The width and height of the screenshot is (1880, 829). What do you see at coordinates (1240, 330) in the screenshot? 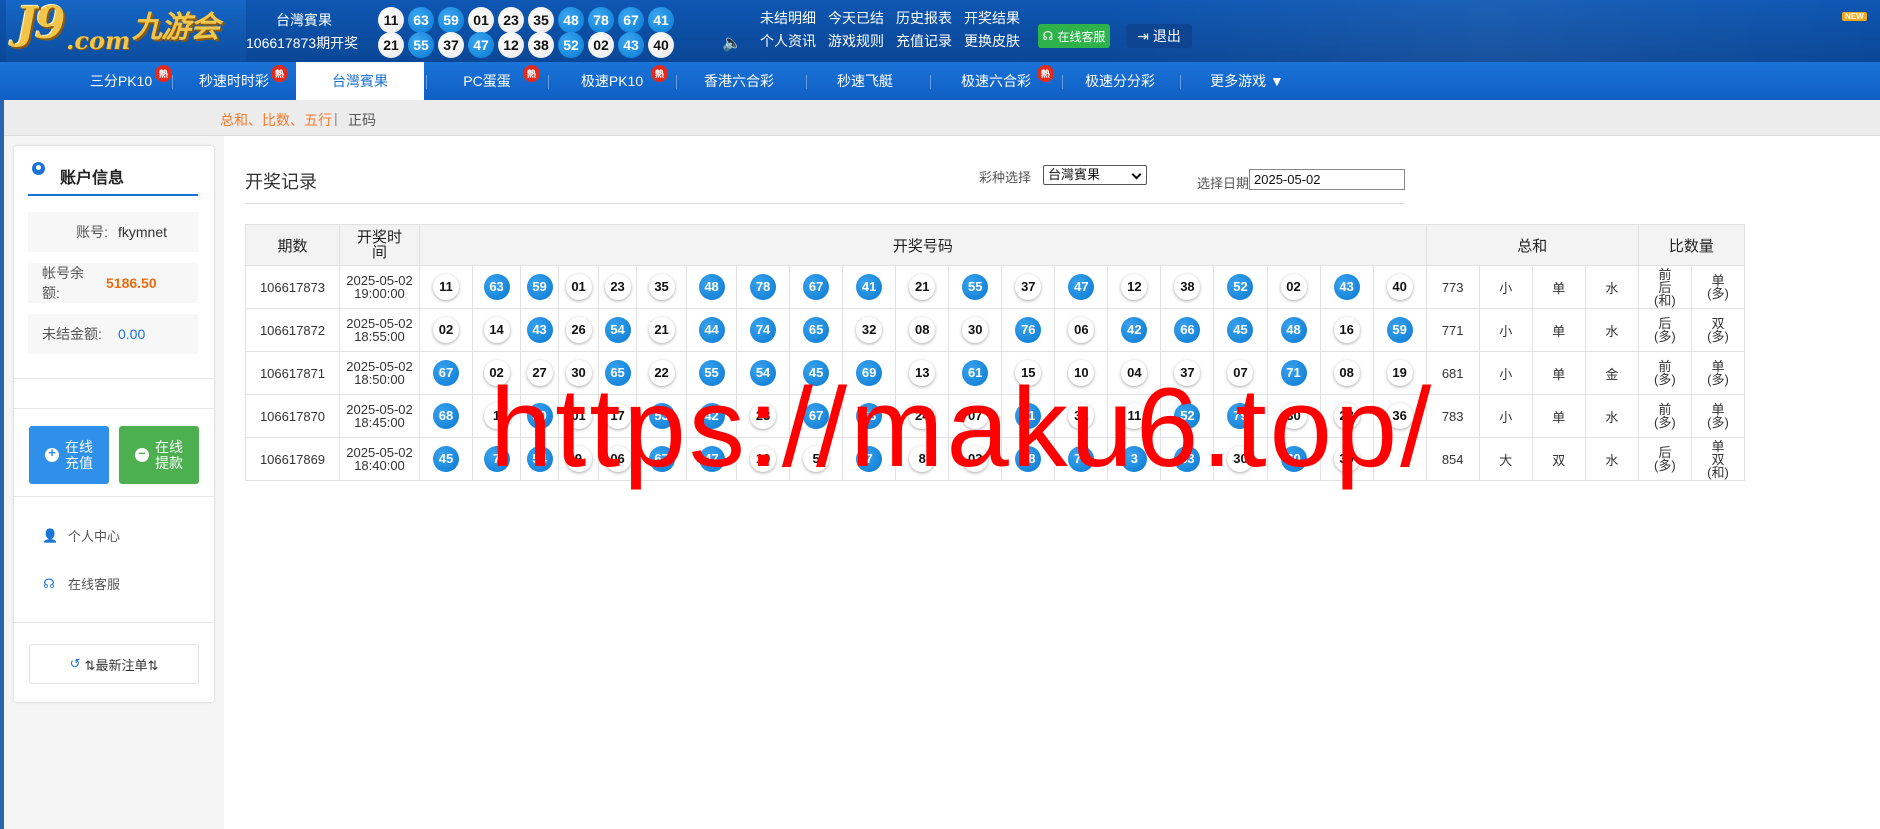
I see `draw-ball: 45` at bounding box center [1240, 330].